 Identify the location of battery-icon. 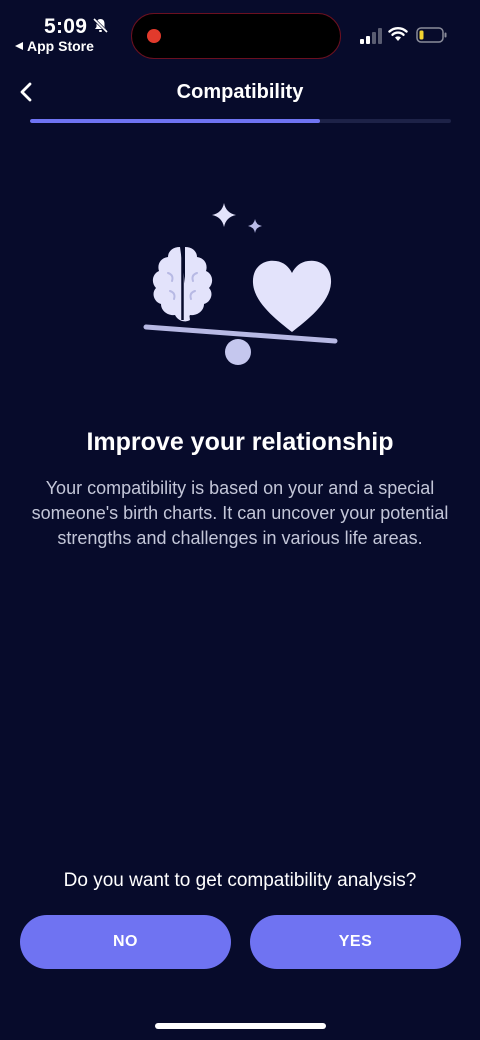
(432, 35).